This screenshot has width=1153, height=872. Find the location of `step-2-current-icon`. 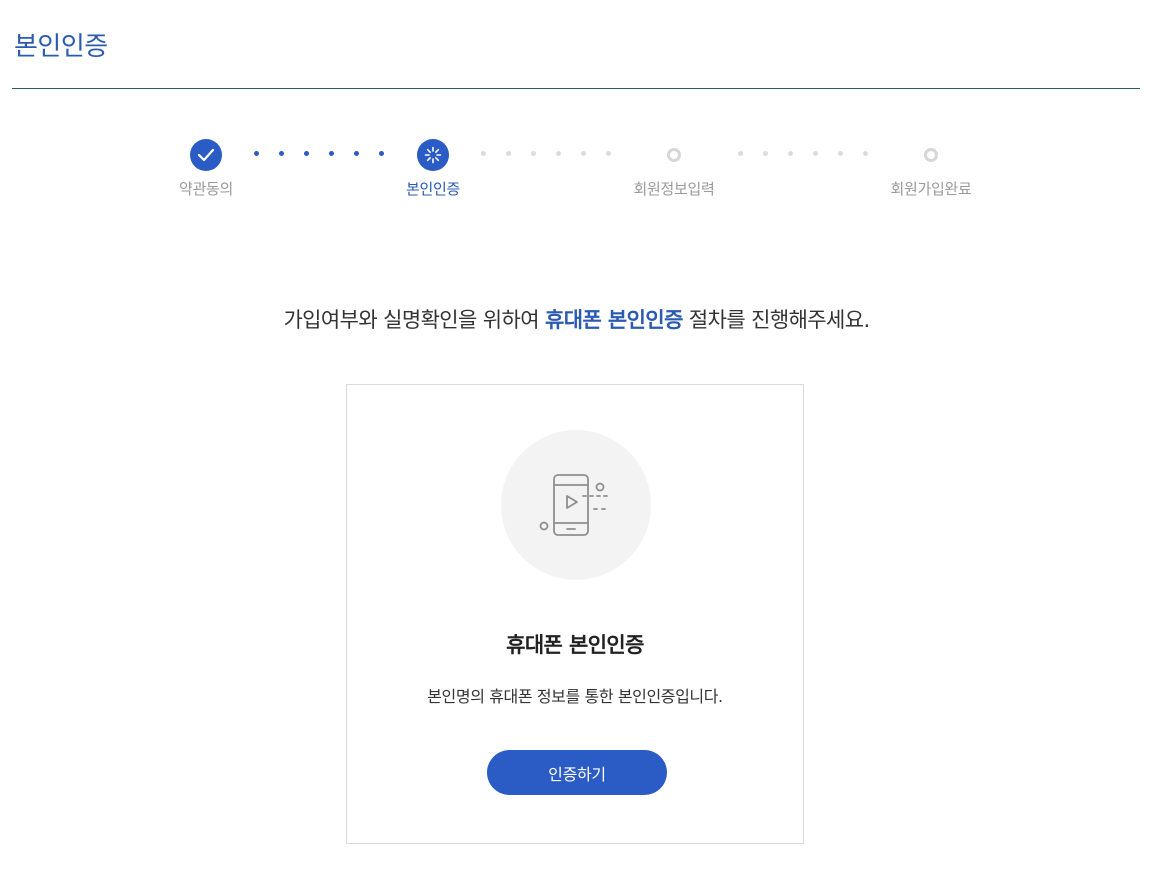

step-2-current-icon is located at coordinates (433, 155).